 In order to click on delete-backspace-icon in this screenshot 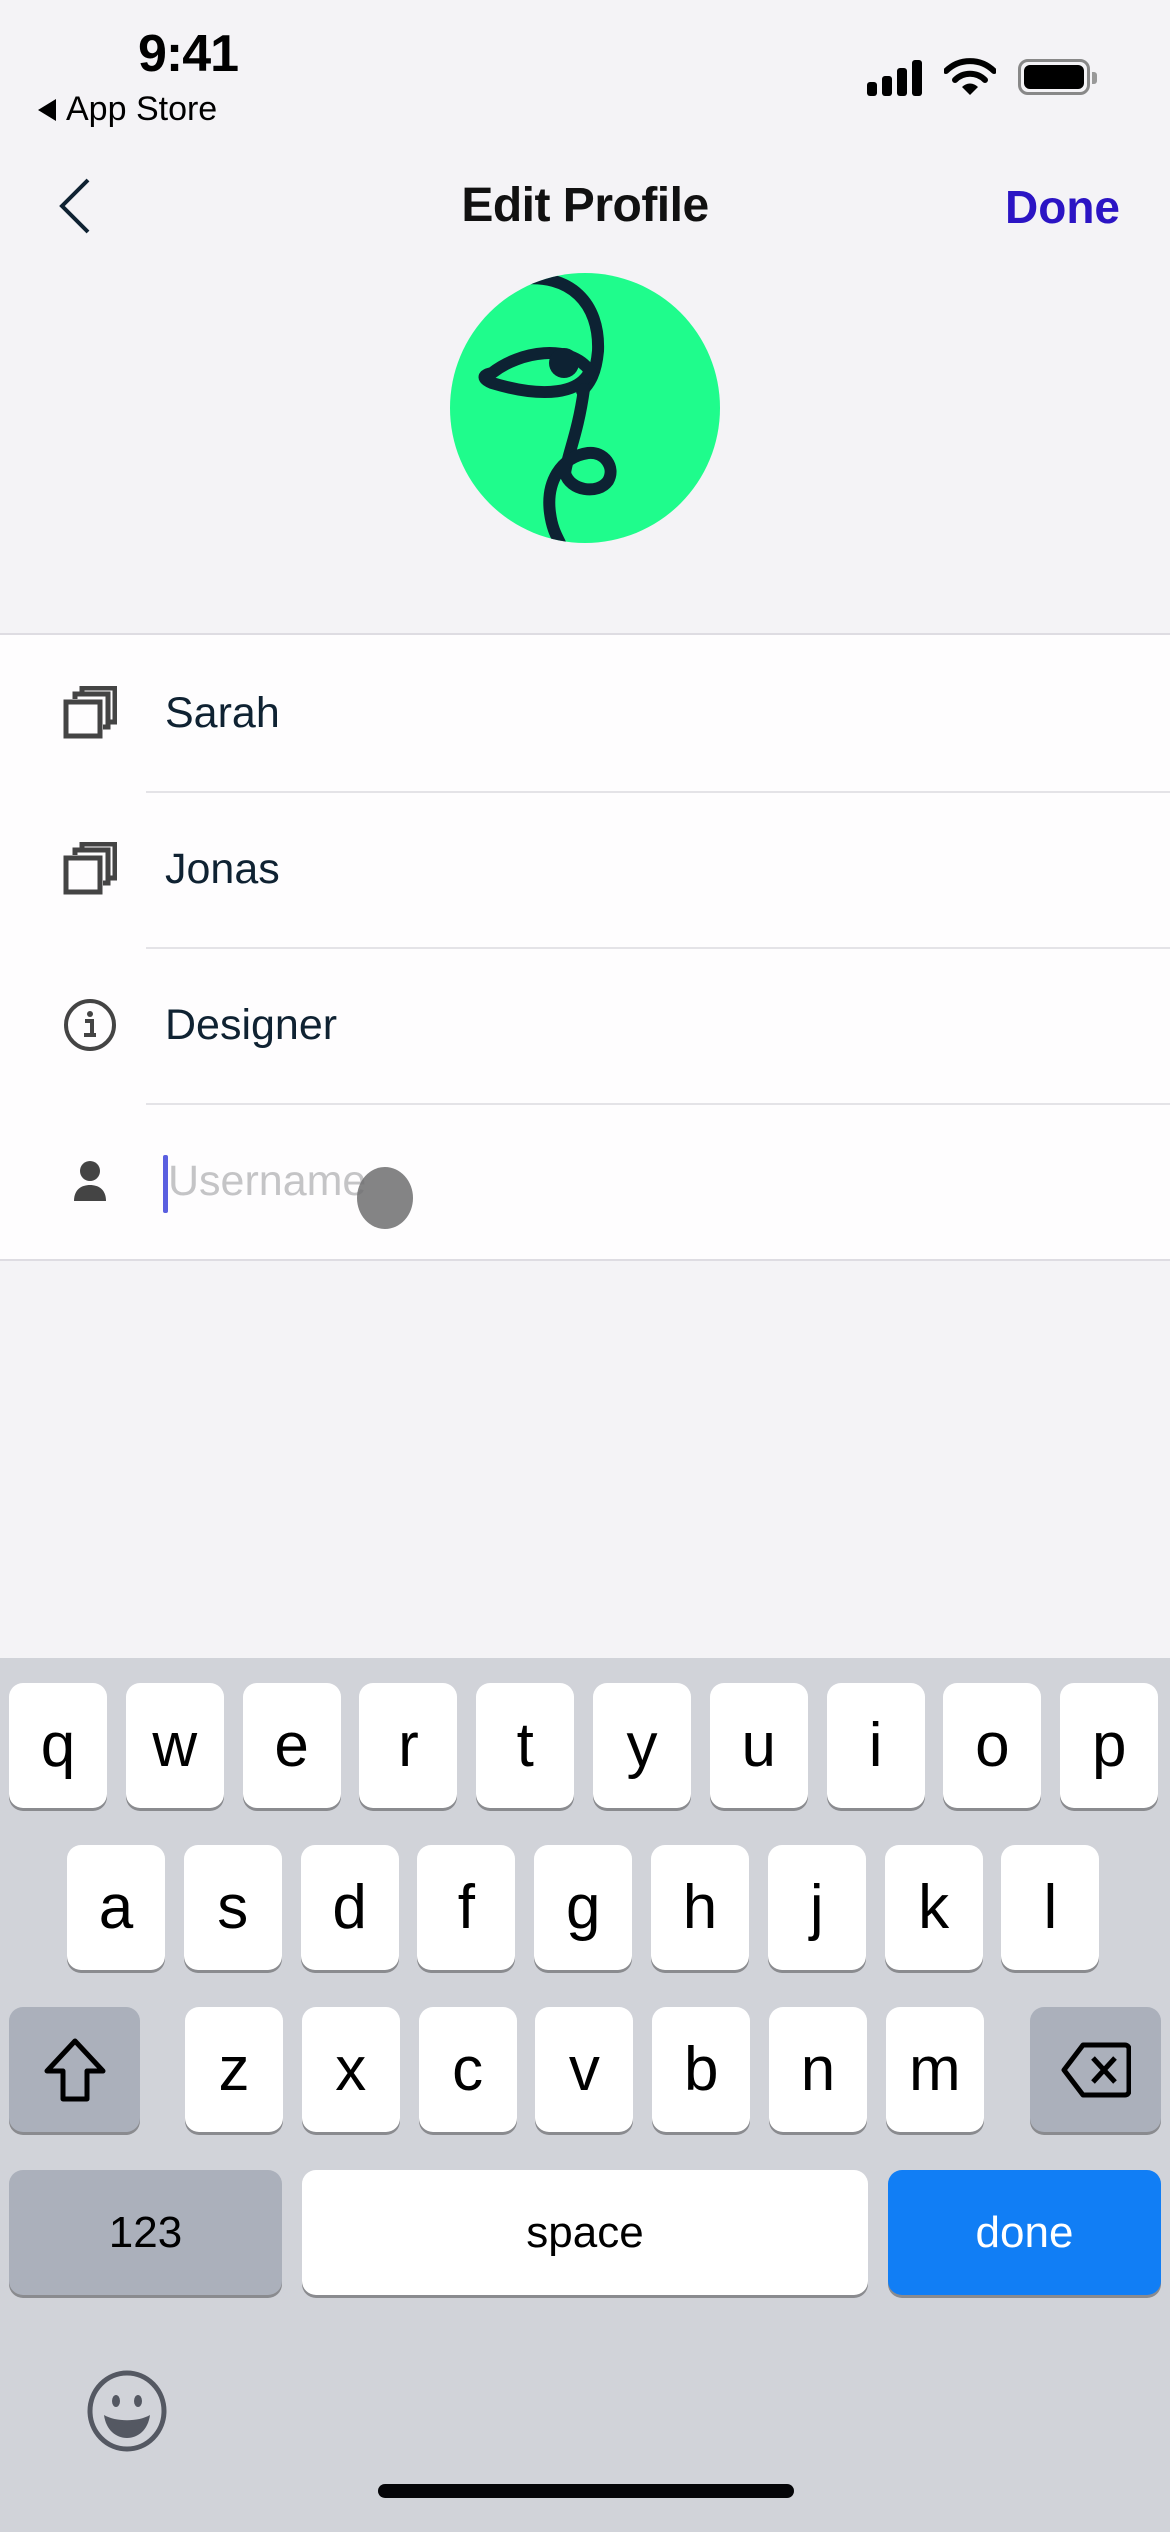, I will do `click(1096, 2069)`.